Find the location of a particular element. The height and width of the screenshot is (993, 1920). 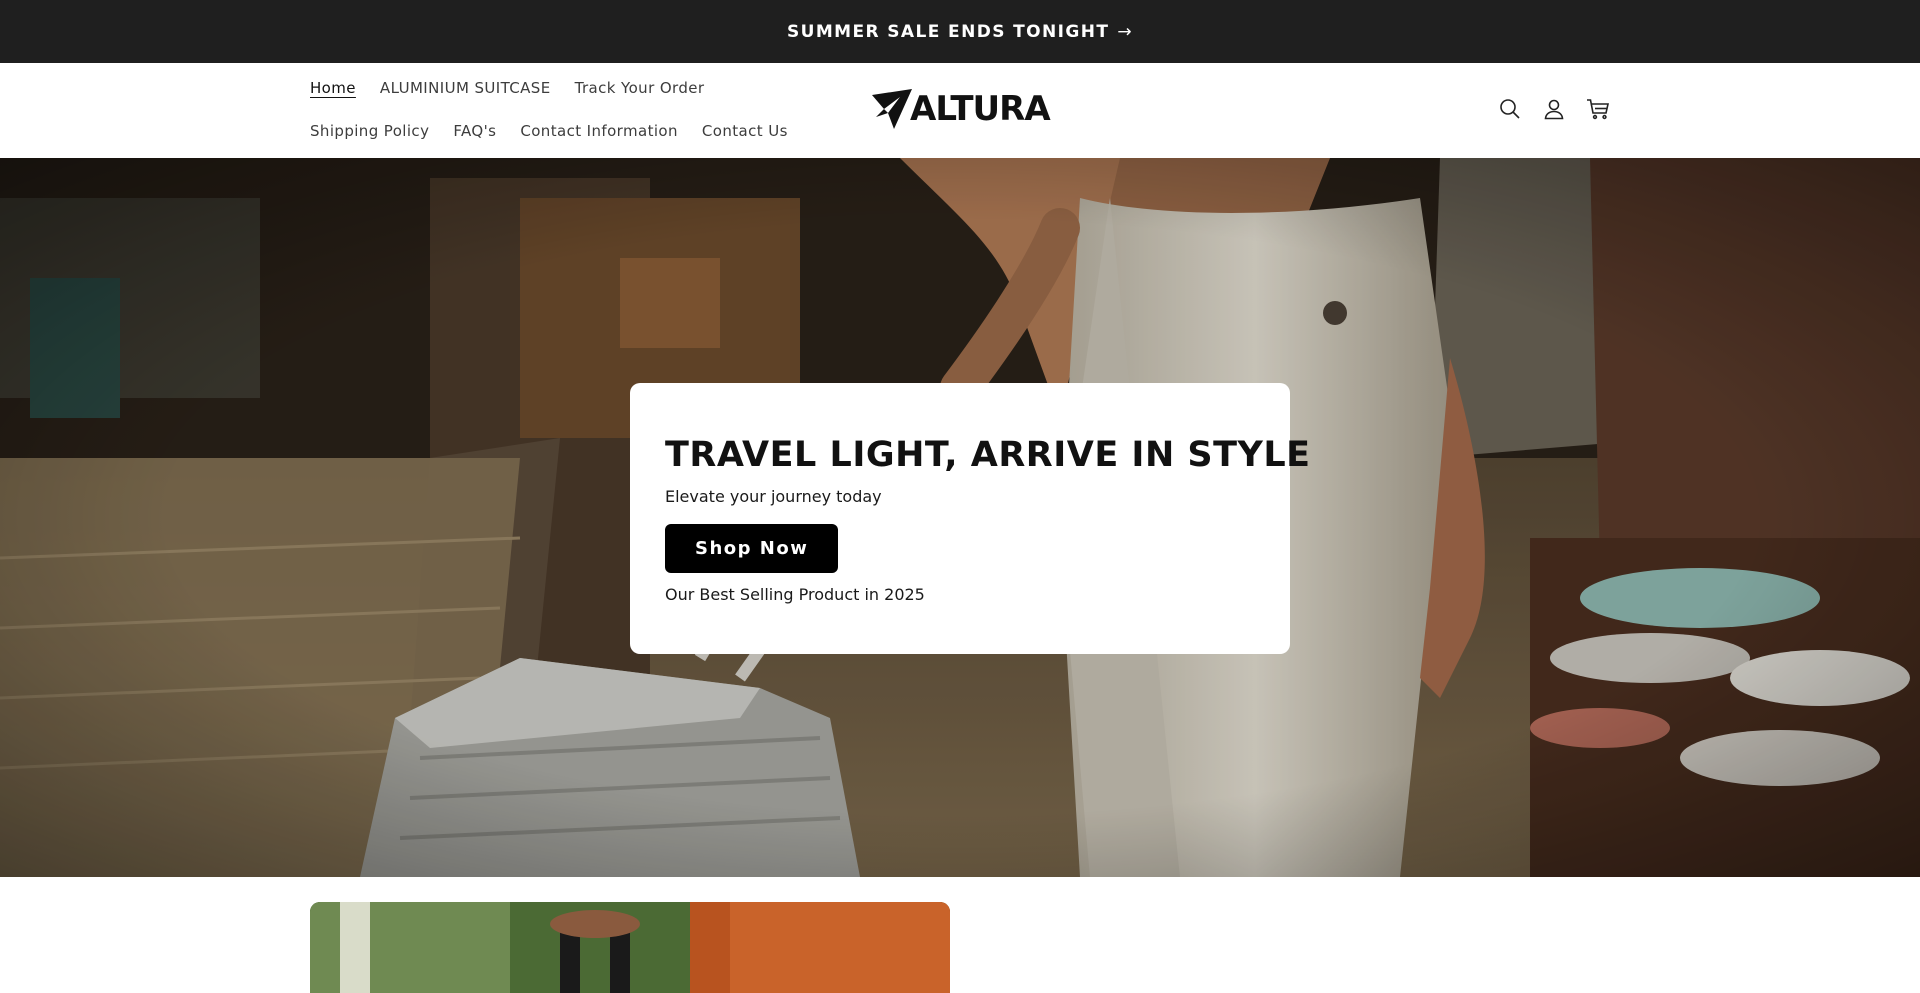

nav-link-home: Home is located at coordinates (333, 88).